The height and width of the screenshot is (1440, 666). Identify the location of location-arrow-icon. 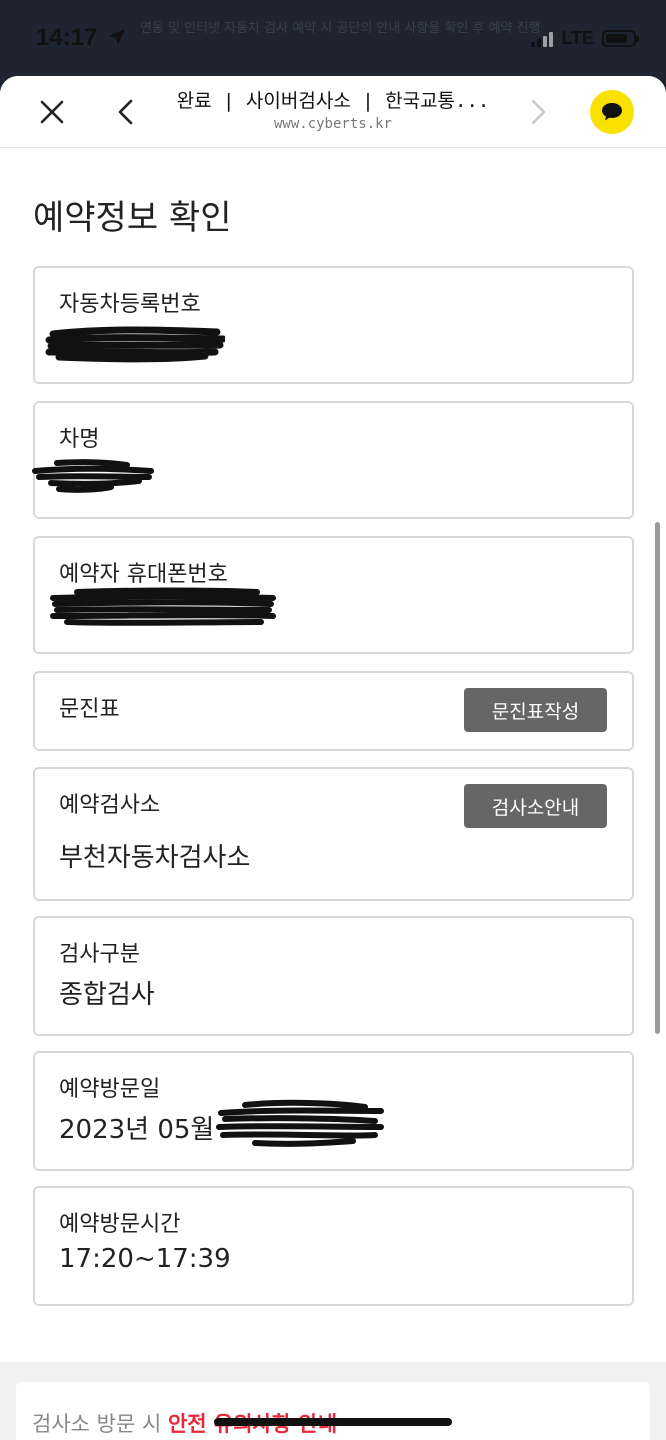
(117, 39).